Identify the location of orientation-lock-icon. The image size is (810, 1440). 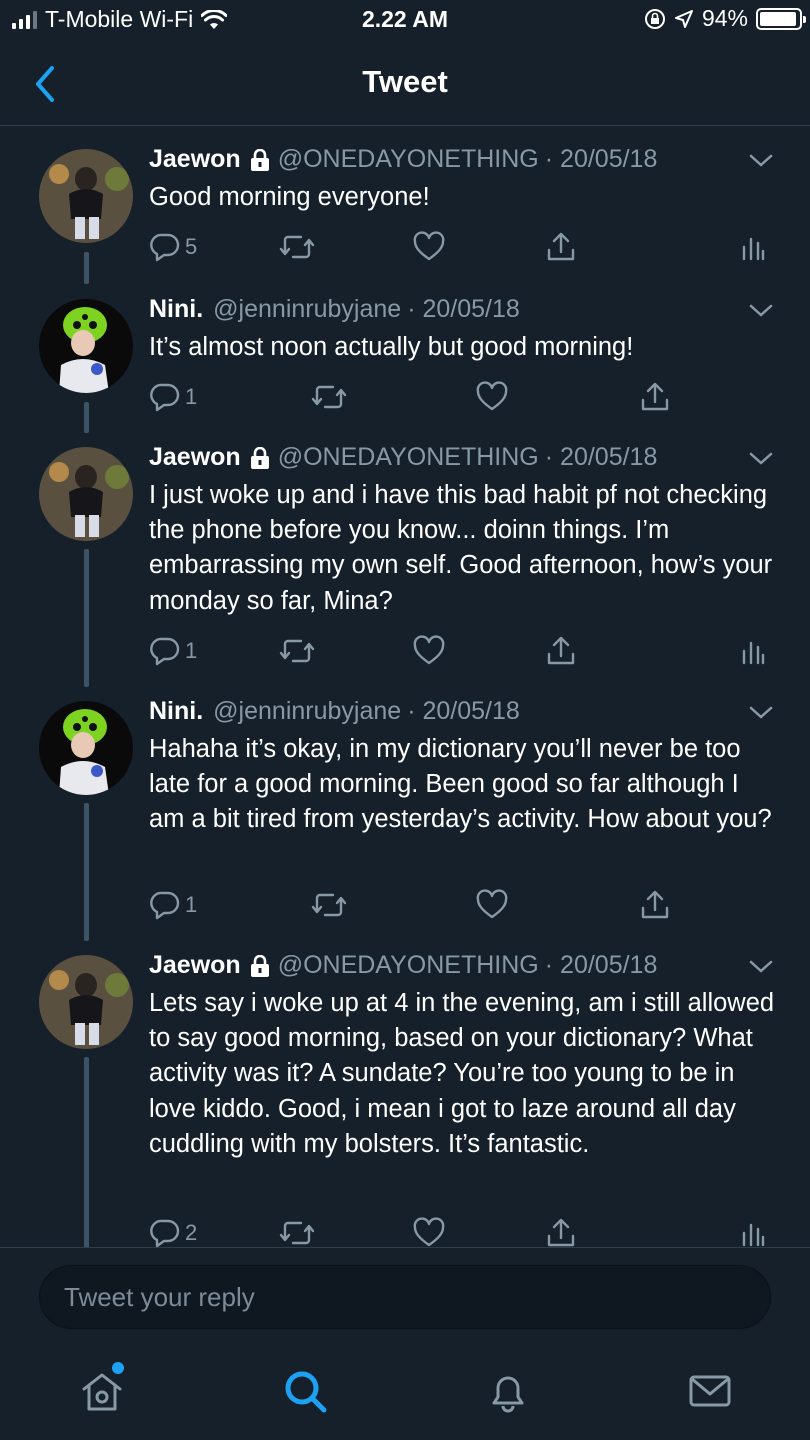
(654, 18).